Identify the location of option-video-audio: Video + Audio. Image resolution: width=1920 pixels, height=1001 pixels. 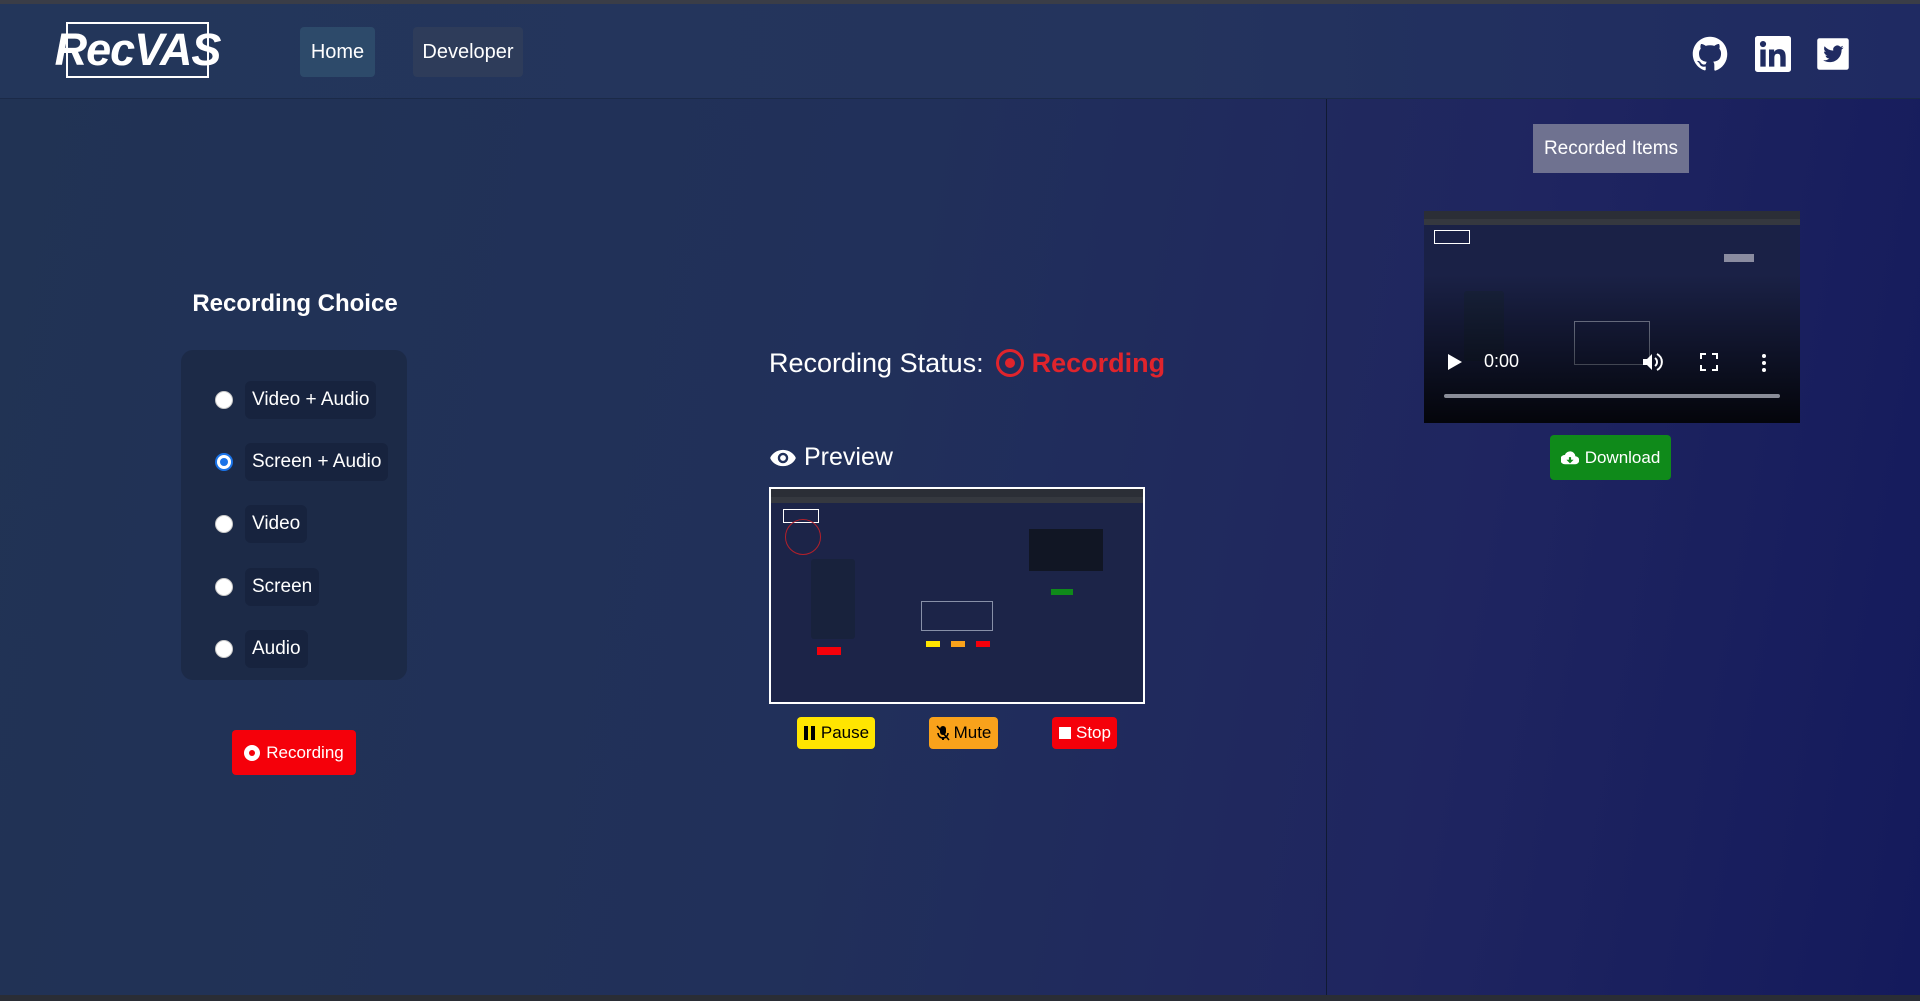
(296, 400).